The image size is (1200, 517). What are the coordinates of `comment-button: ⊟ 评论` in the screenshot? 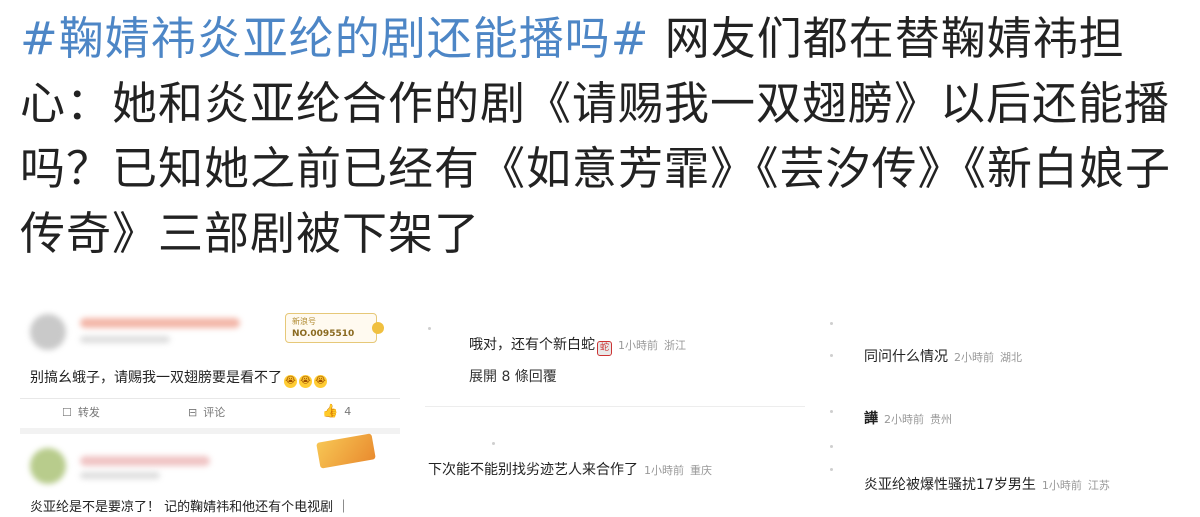 It's located at (206, 412).